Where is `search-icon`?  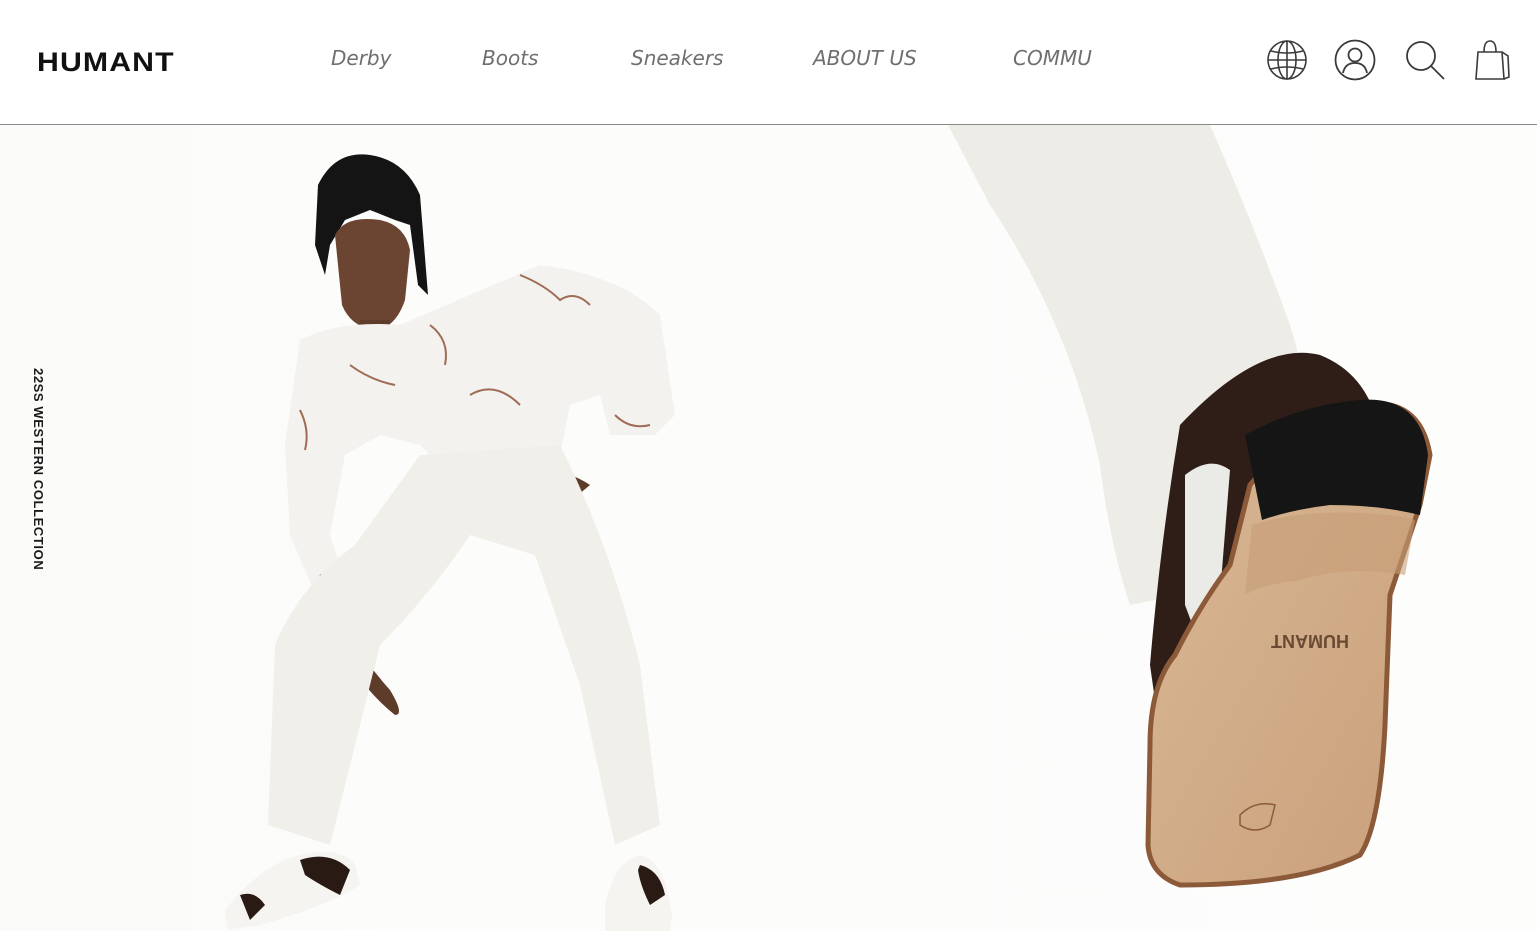 search-icon is located at coordinates (1425, 60).